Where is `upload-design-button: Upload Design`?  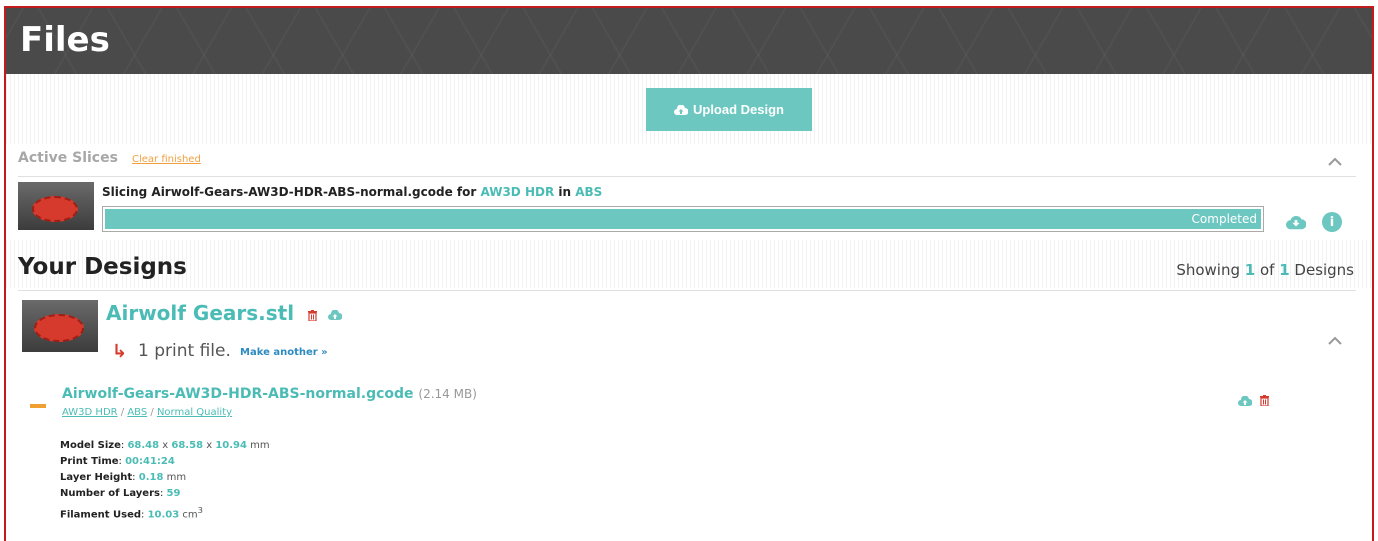
upload-design-button: Upload Design is located at coordinates (729, 109).